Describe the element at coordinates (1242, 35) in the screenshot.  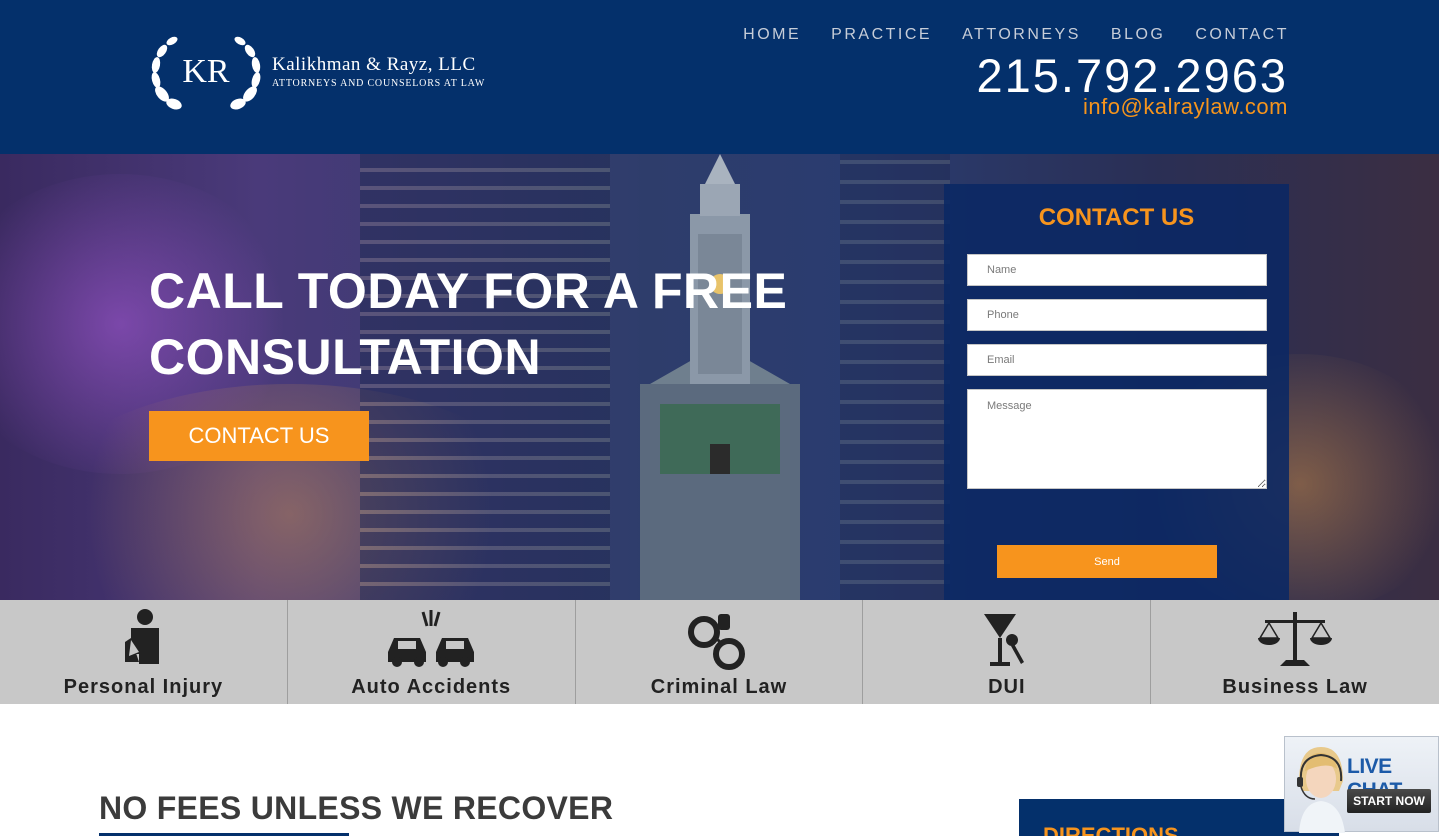
I see `nav-contact: CONTACT` at that location.